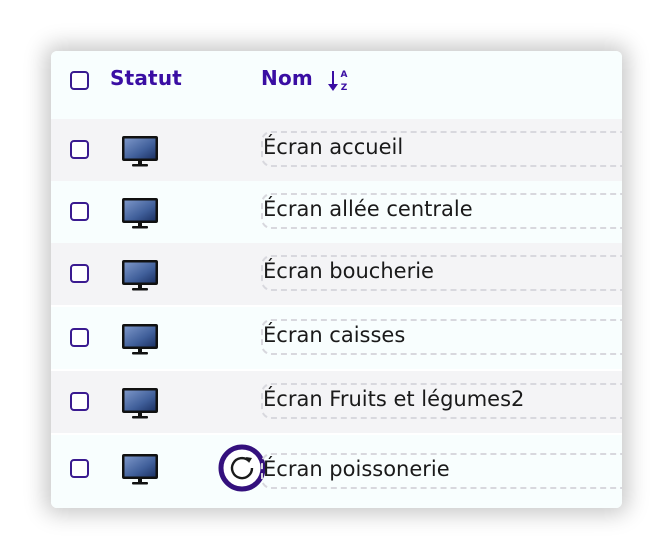  I want to click on table-row: Écran Fruits et légumes2, so click(336, 402).